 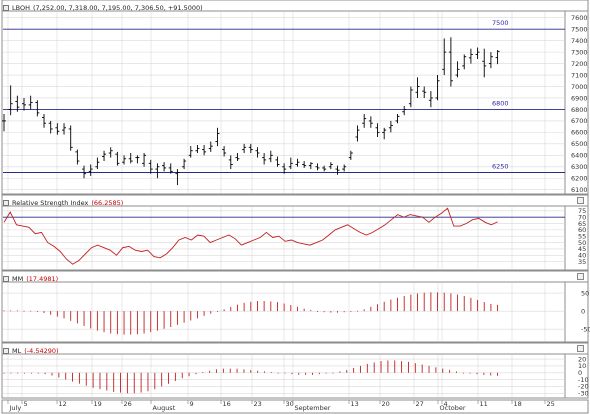 What do you see at coordinates (579, 156) in the screenshot?
I see `price-tick-label: 6400` at bounding box center [579, 156].